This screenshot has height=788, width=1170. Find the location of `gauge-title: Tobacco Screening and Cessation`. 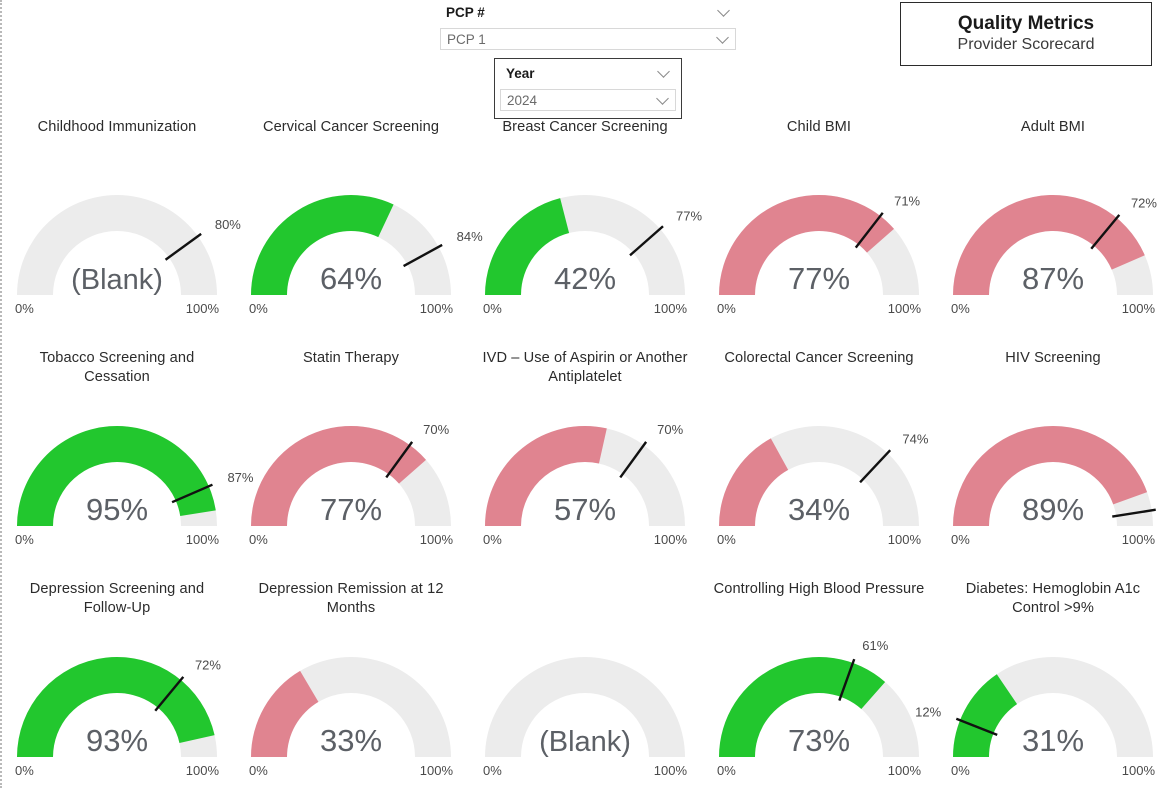

gauge-title: Tobacco Screening and Cessation is located at coordinates (117, 367).